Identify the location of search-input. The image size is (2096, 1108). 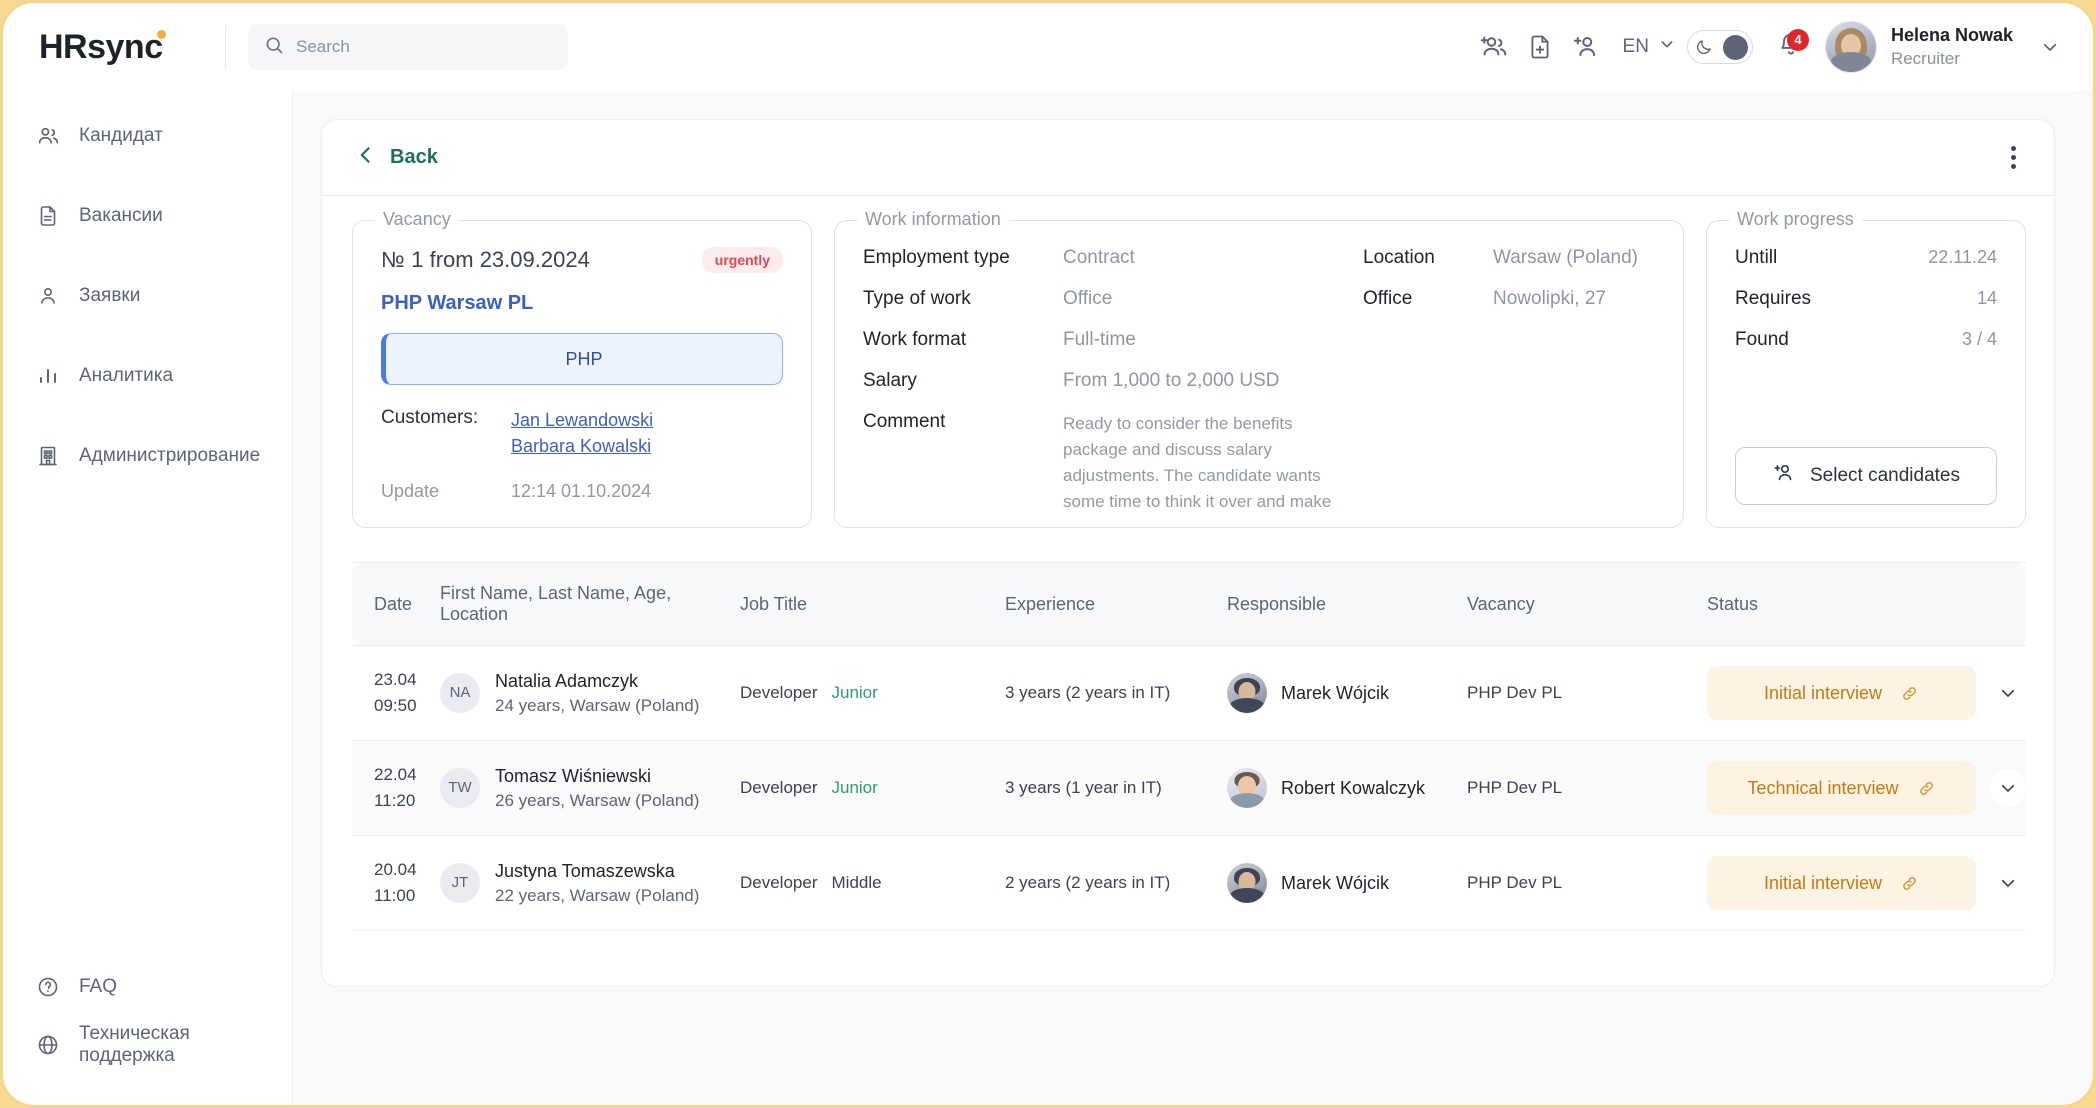
(424, 47).